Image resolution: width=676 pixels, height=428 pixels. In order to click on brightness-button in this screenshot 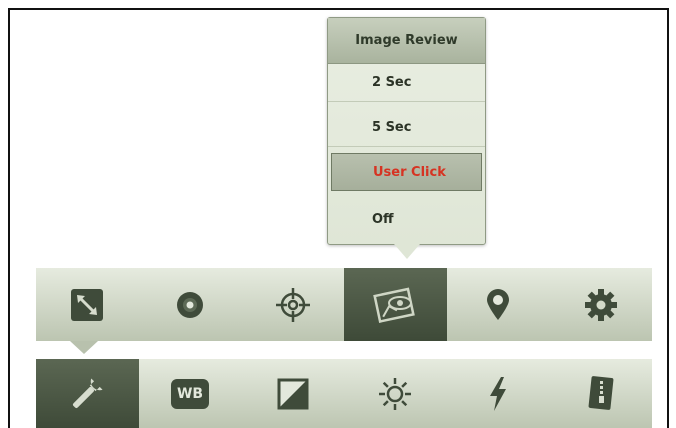, I will do `click(395, 393)`.